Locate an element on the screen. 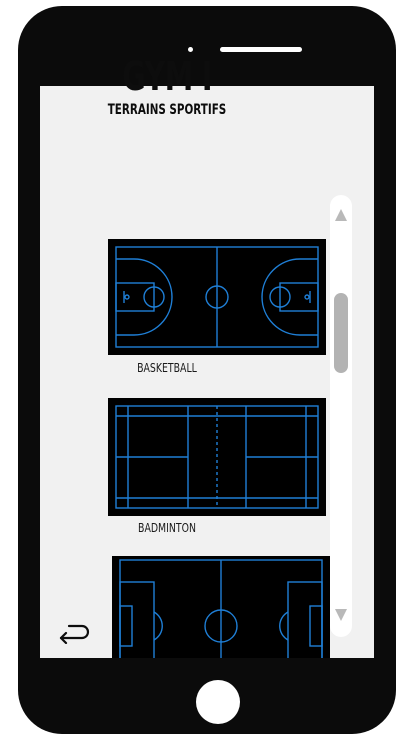  scroll-up-arrow-icon is located at coordinates (341, 215).